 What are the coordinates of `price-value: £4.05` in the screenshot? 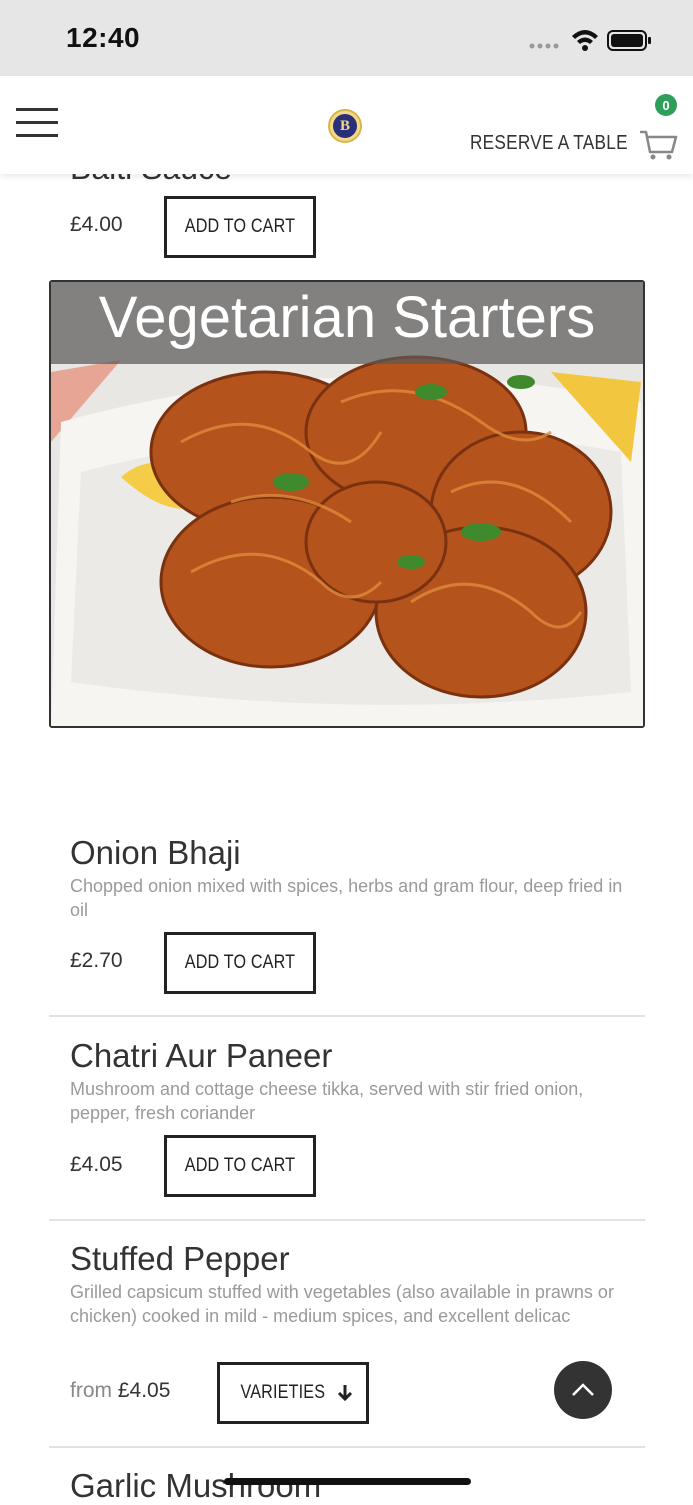 It's located at (144, 1390).